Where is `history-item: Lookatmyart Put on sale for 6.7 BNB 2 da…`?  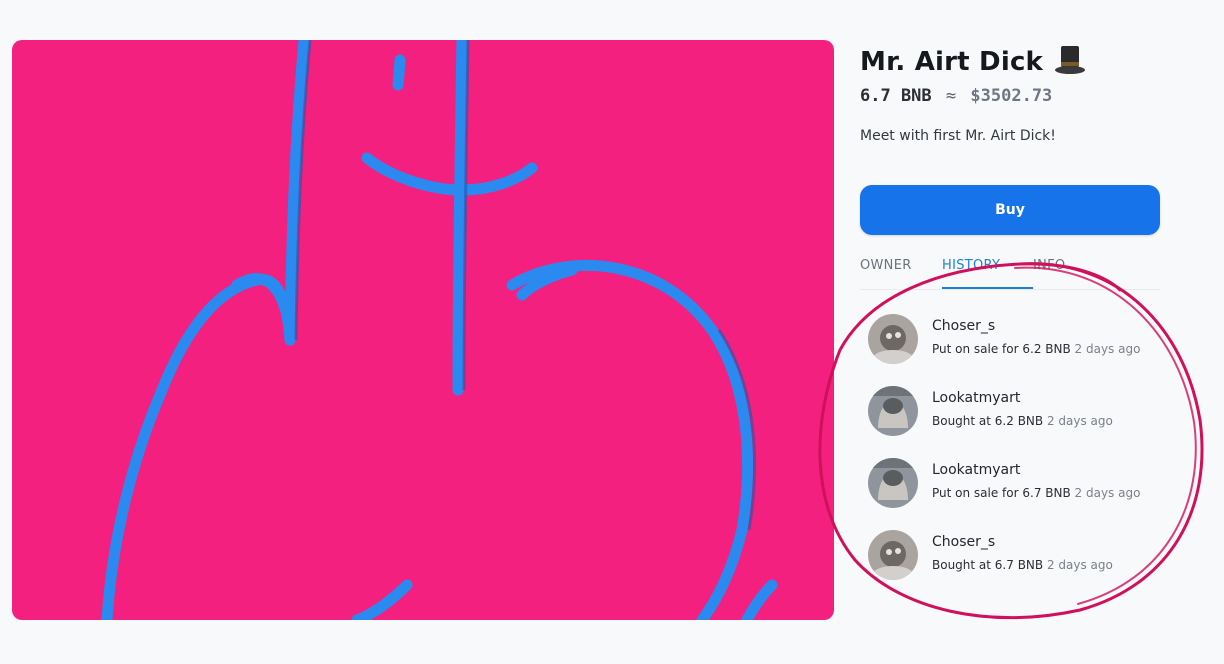
history-item: Lookatmyart Put on sale for 6.7 BNB 2 da… is located at coordinates (1018, 492).